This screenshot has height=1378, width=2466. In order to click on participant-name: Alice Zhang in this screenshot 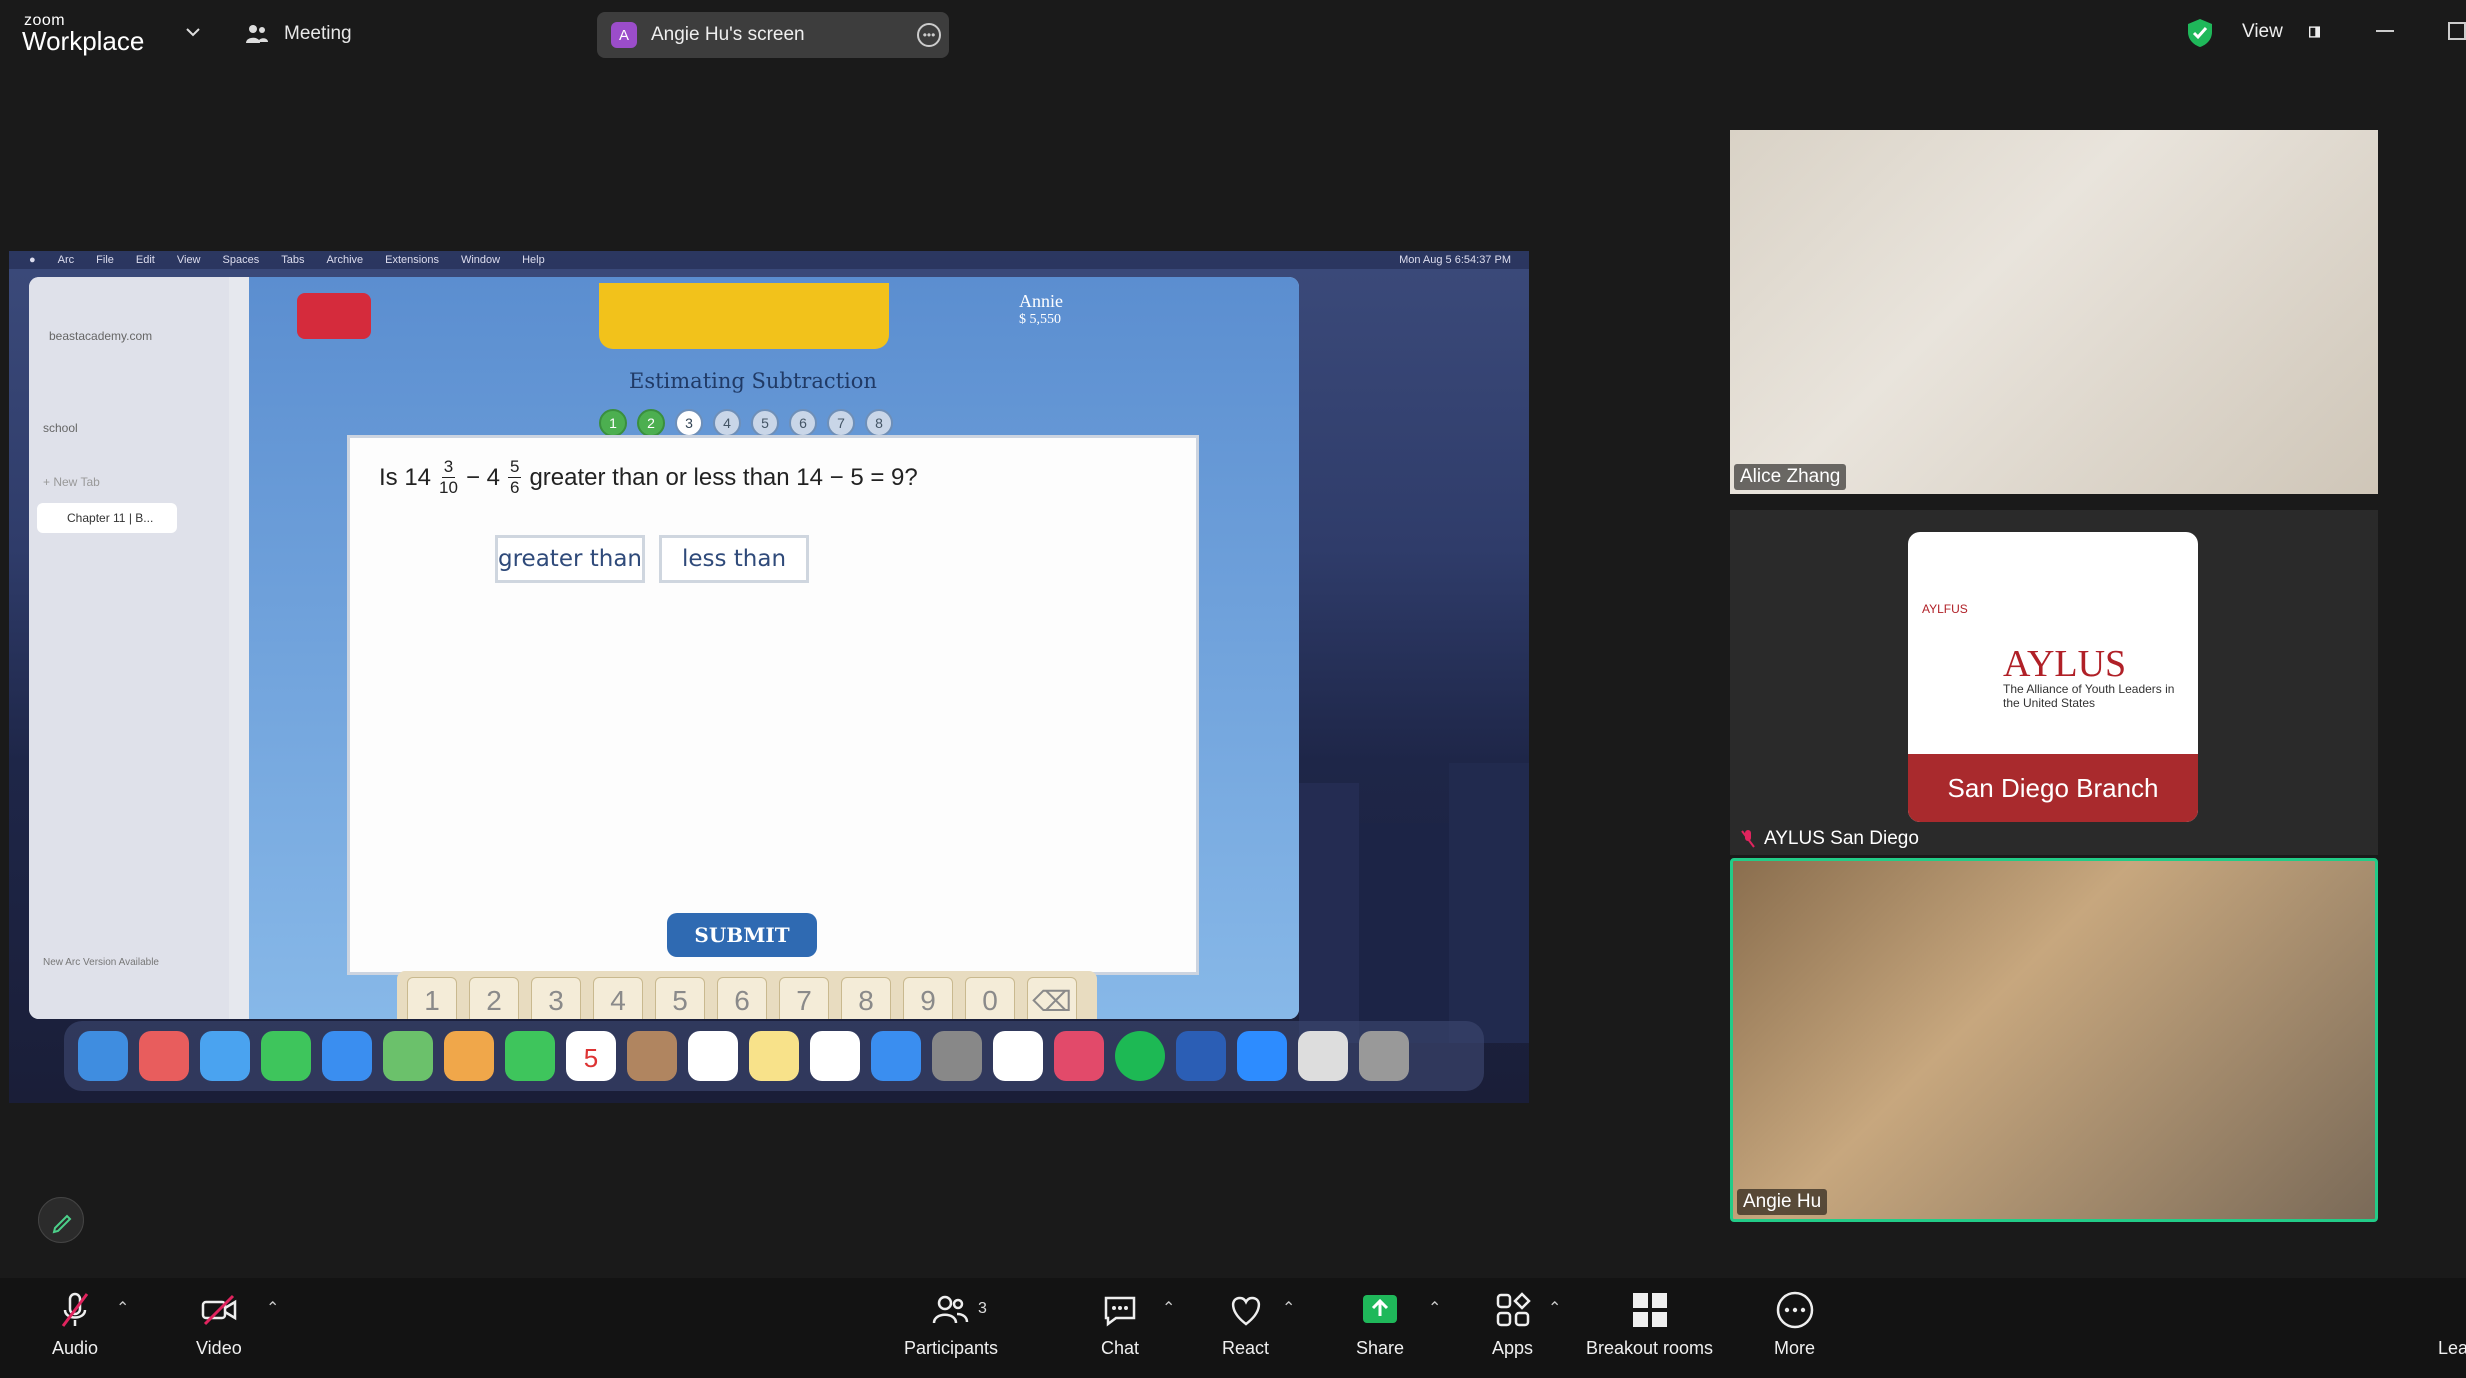, I will do `click(1790, 477)`.